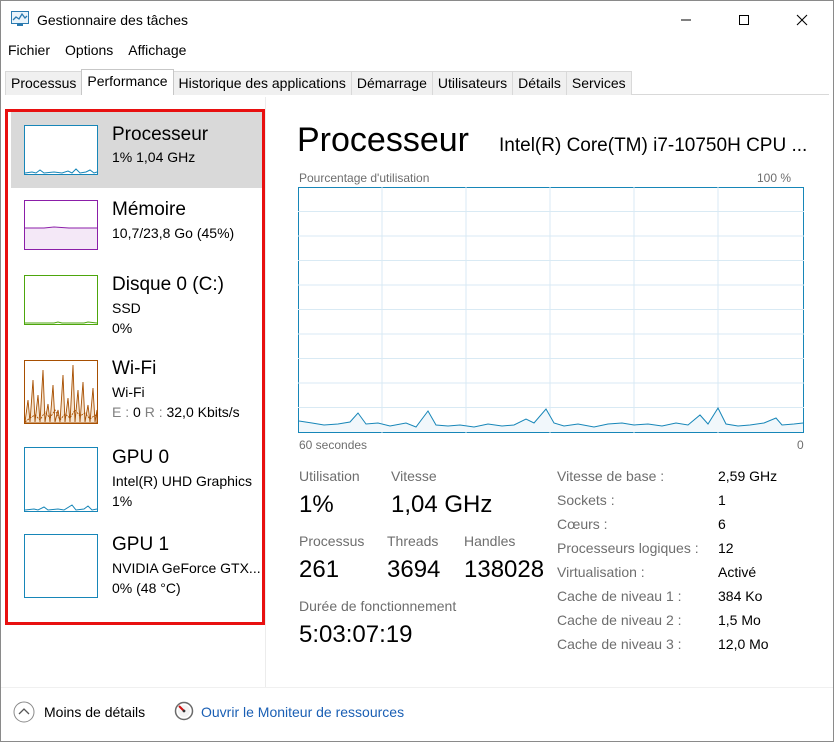 The image size is (834, 742). What do you see at coordinates (156, 52) in the screenshot?
I see `menu-affichage: Affichage` at bounding box center [156, 52].